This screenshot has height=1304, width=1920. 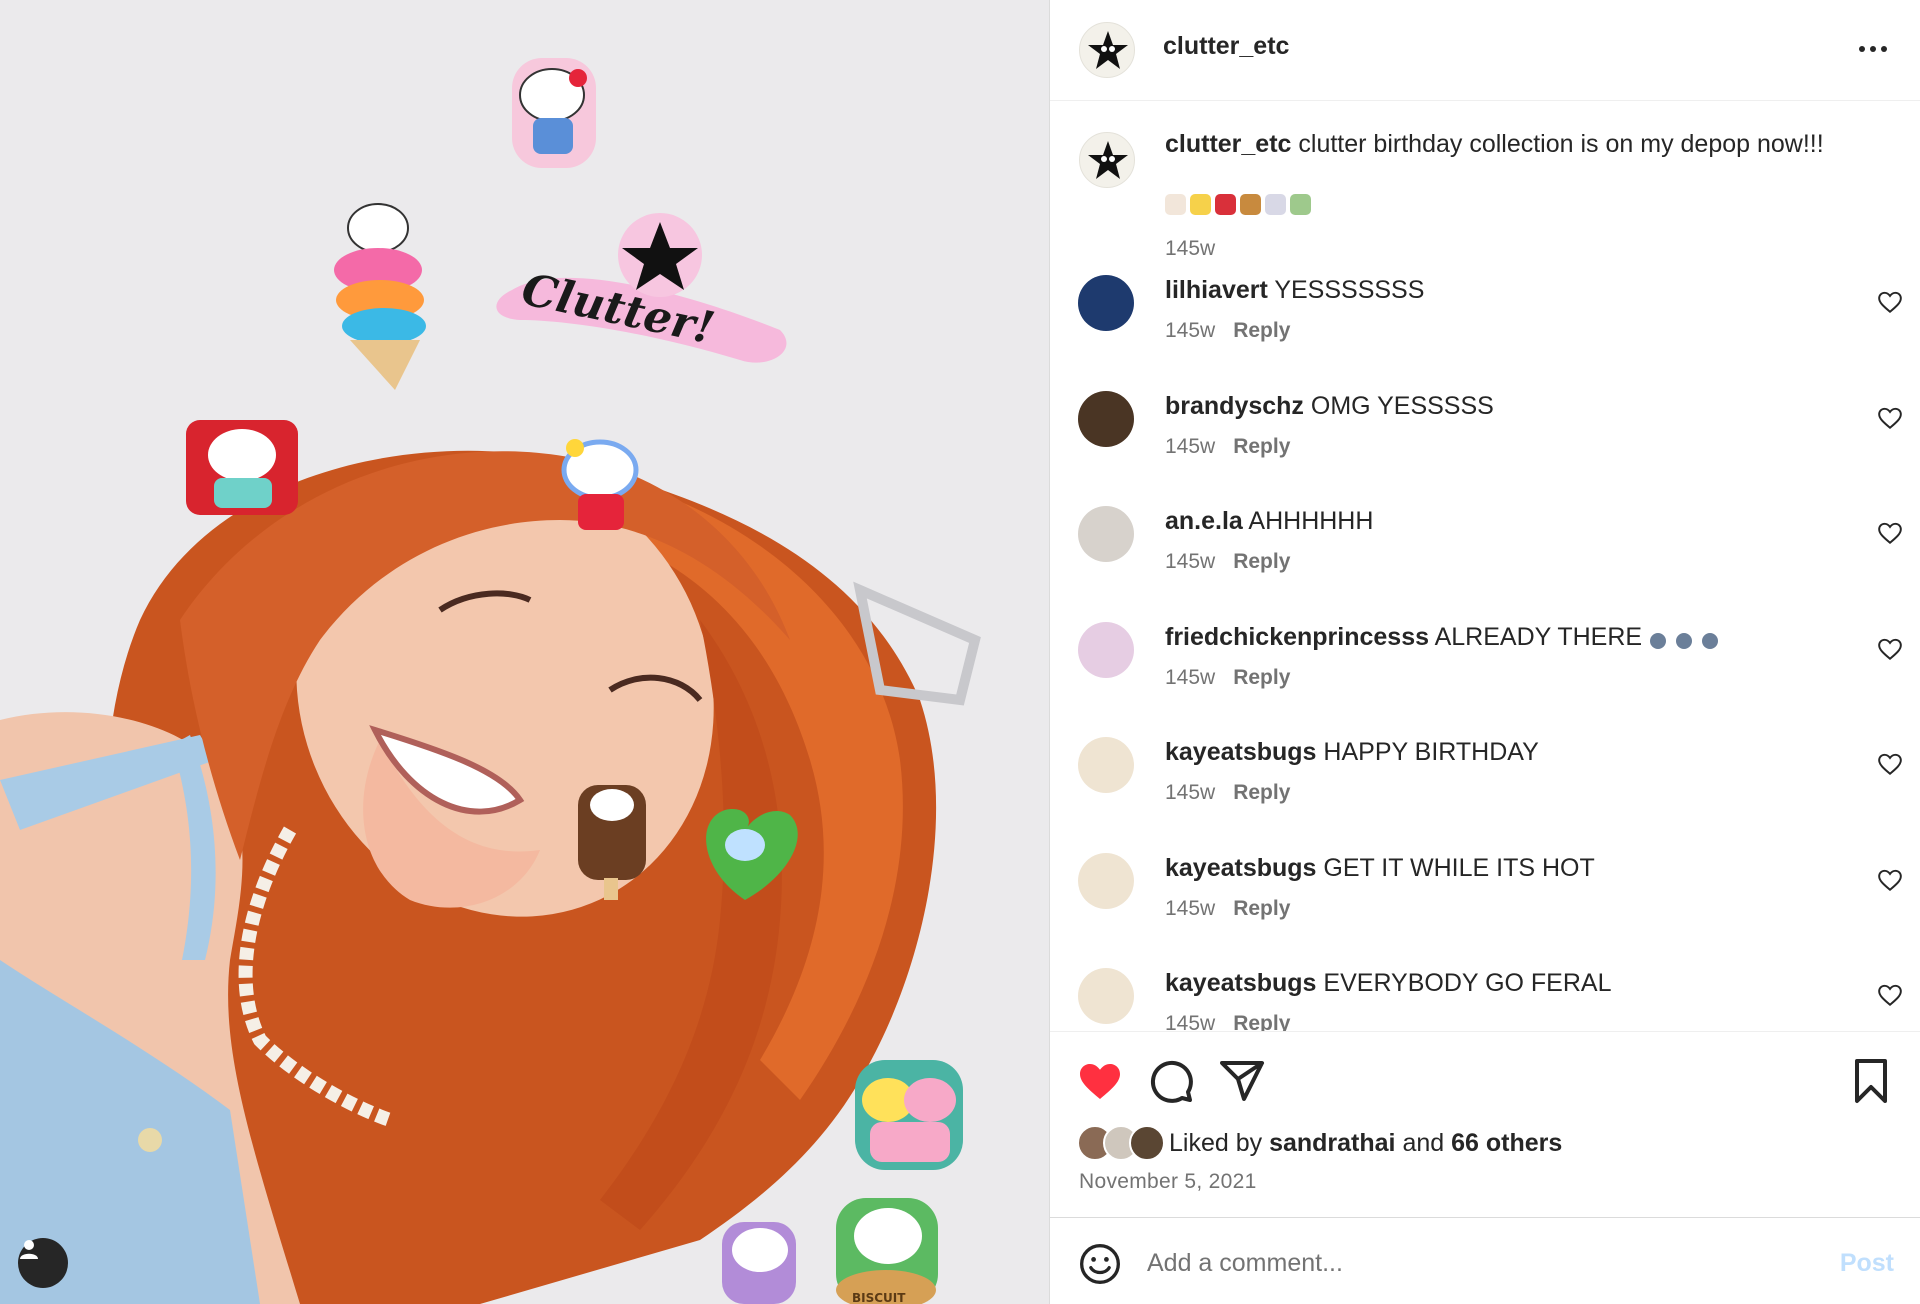 What do you see at coordinates (1329, 406) in the screenshot?
I see `comment-text: brandyschz OMG YESSSSS` at bounding box center [1329, 406].